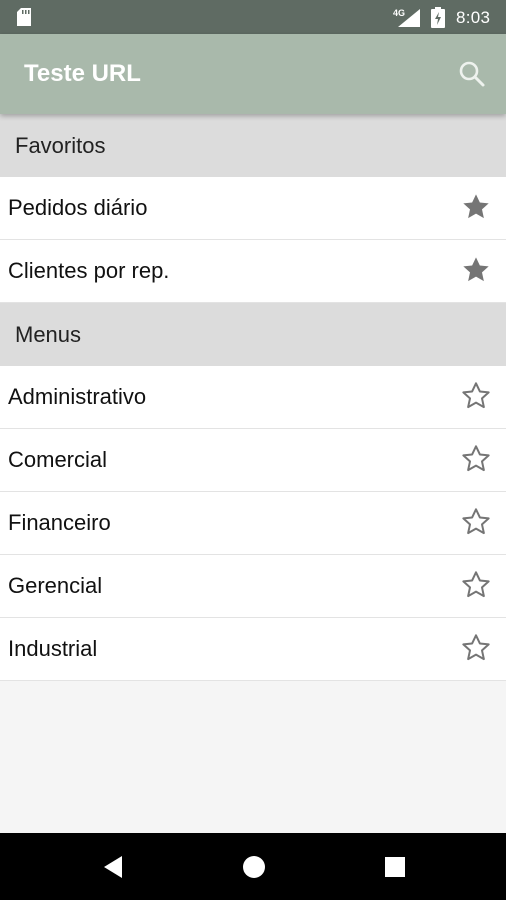  I want to click on list-item-administrativo: Administrativo, so click(253, 397).